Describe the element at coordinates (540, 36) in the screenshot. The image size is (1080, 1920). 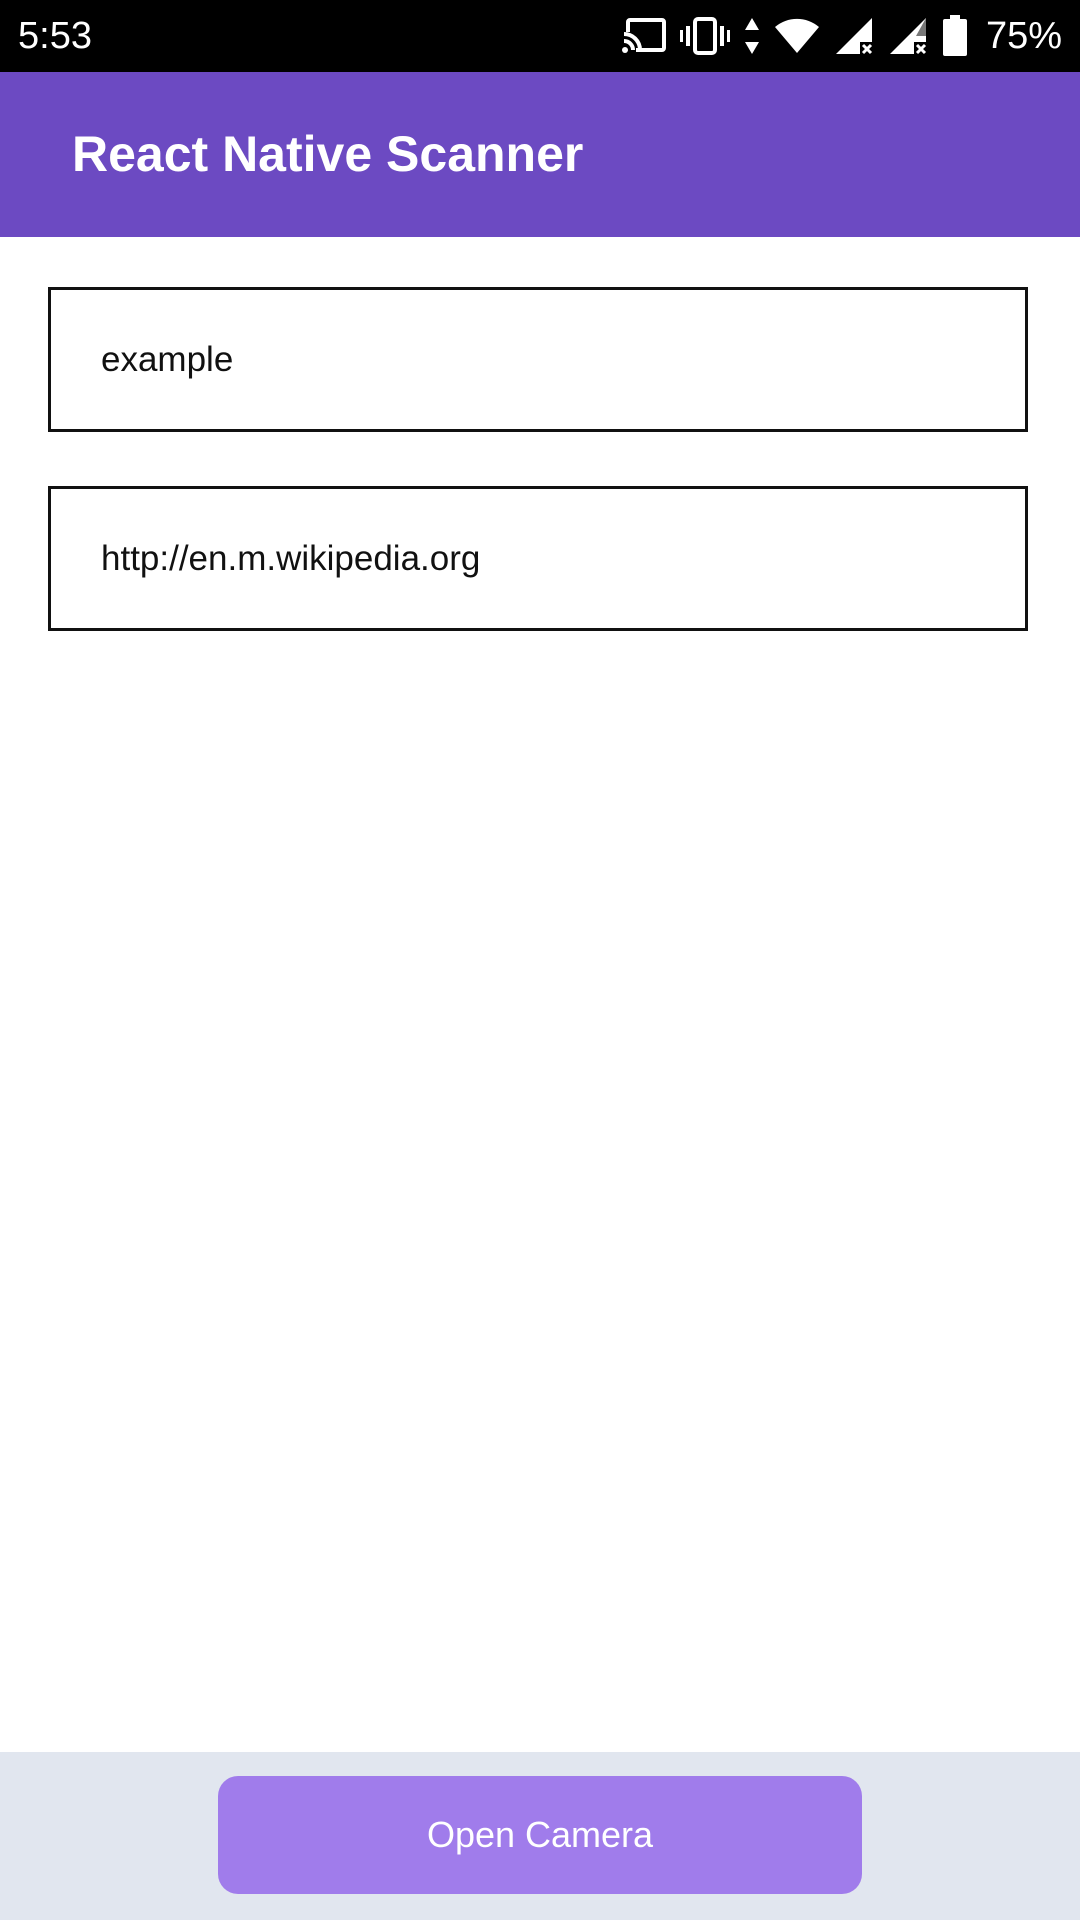
I see `status-bar: 5:53 75%` at that location.